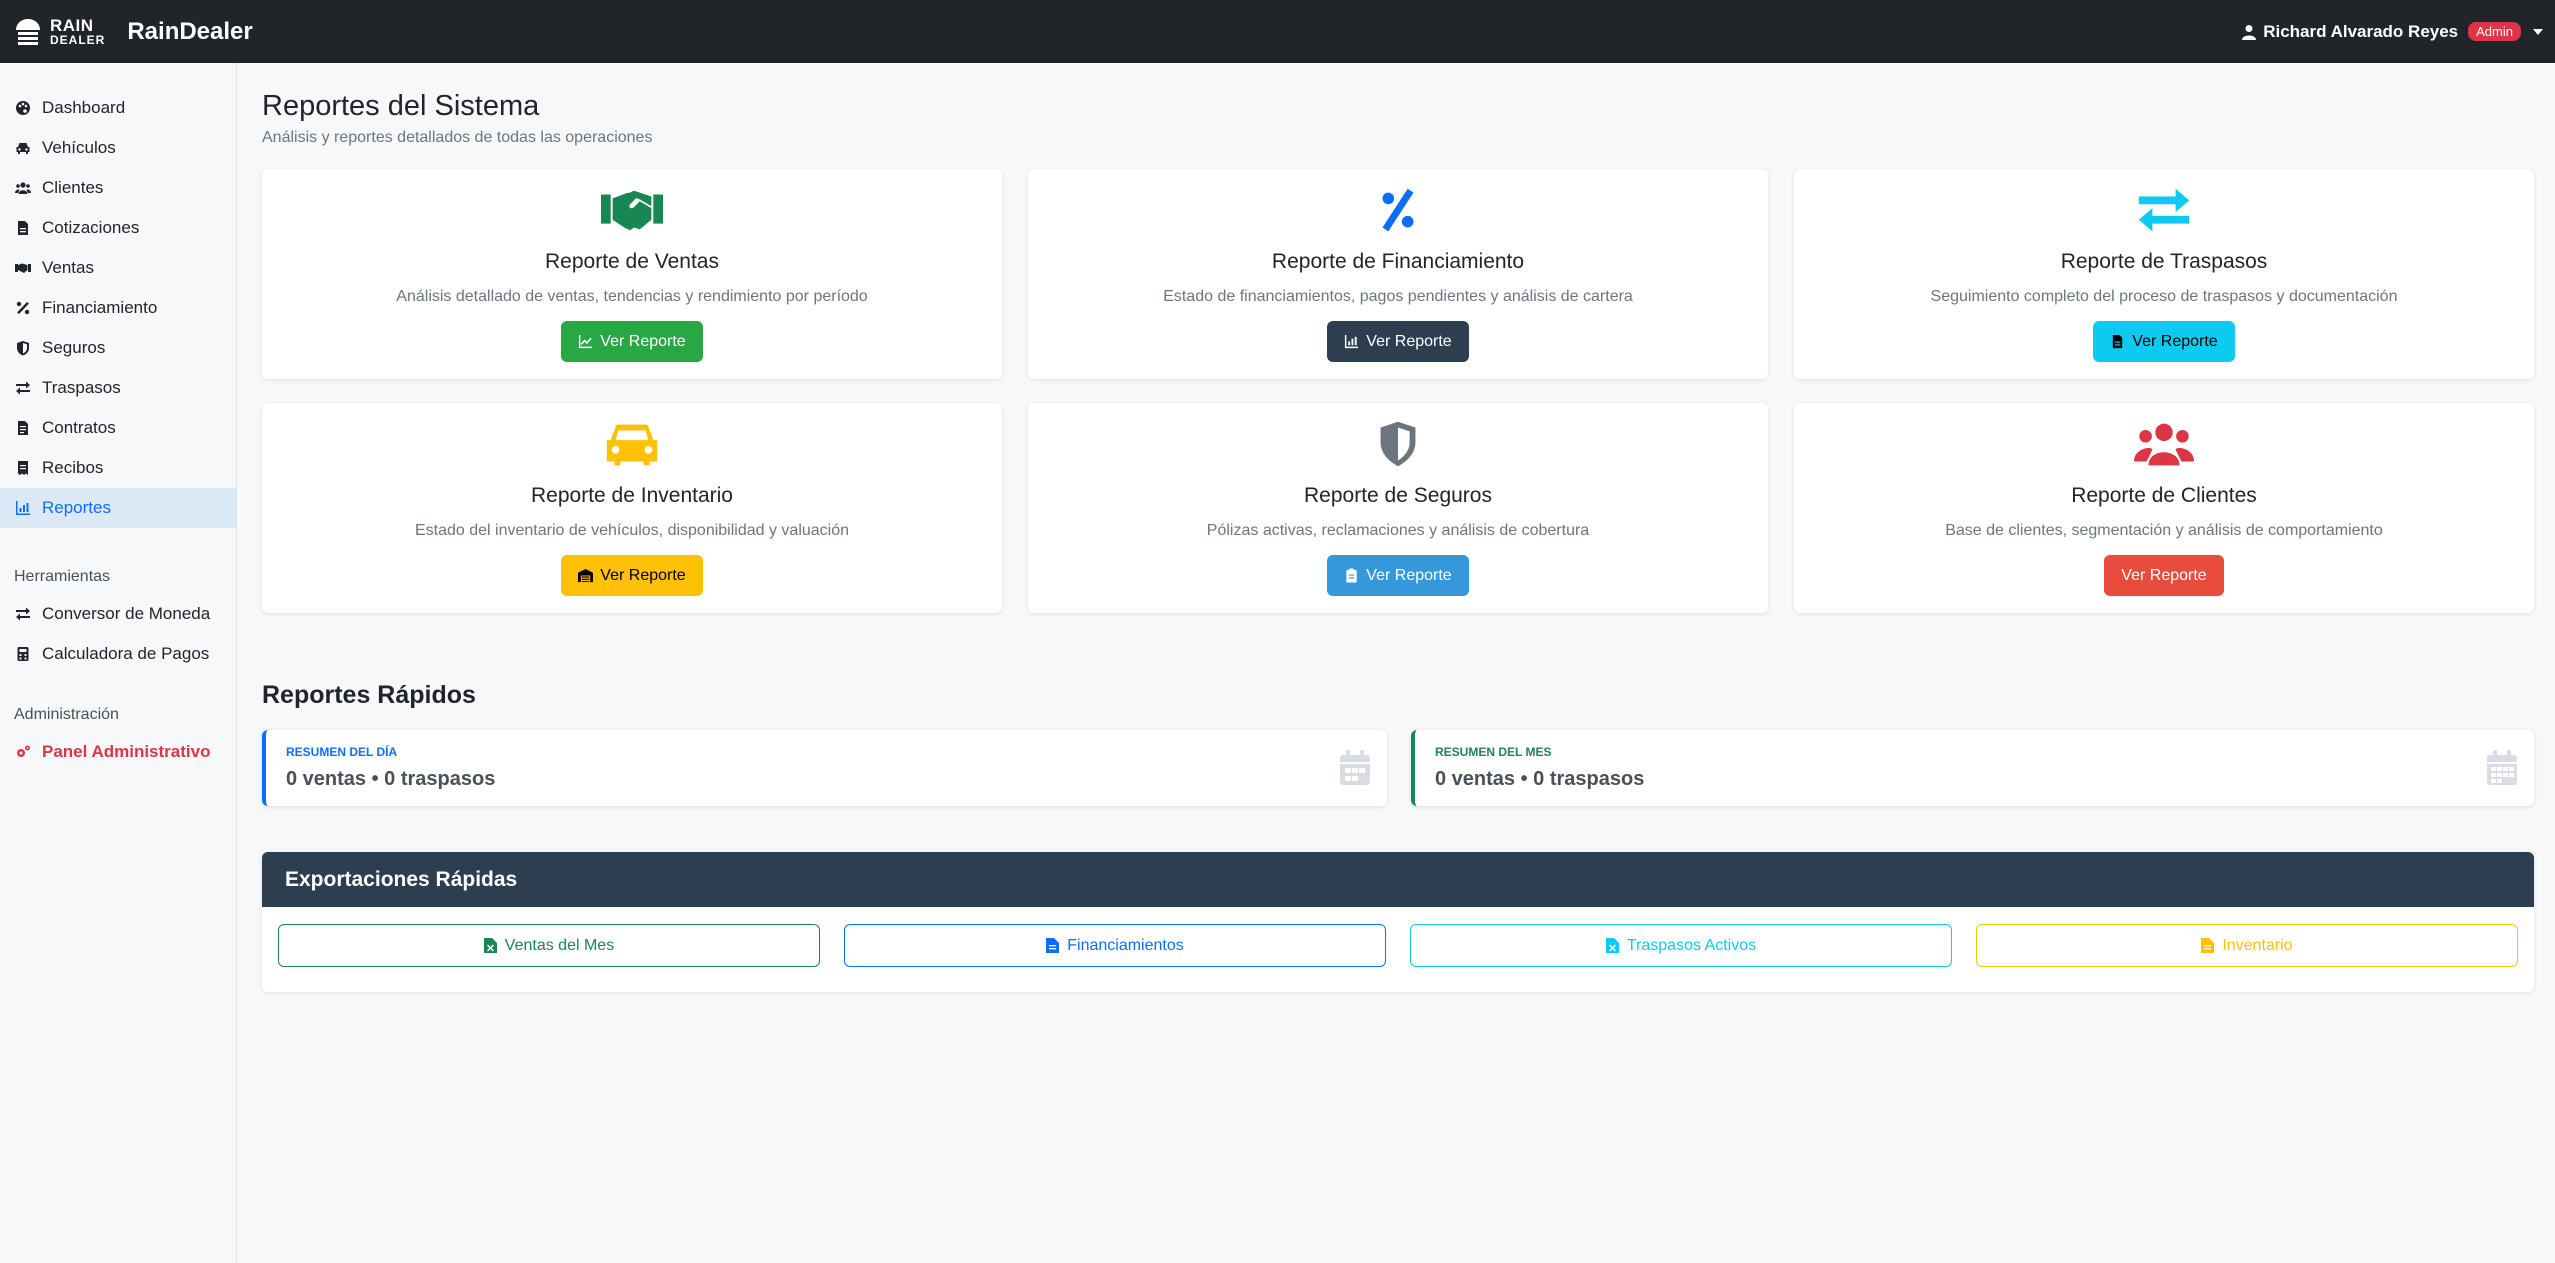 The height and width of the screenshot is (1263, 2555). I want to click on sidebar-item-calculadora-pagos: Calculadora de Pagos, so click(118, 654).